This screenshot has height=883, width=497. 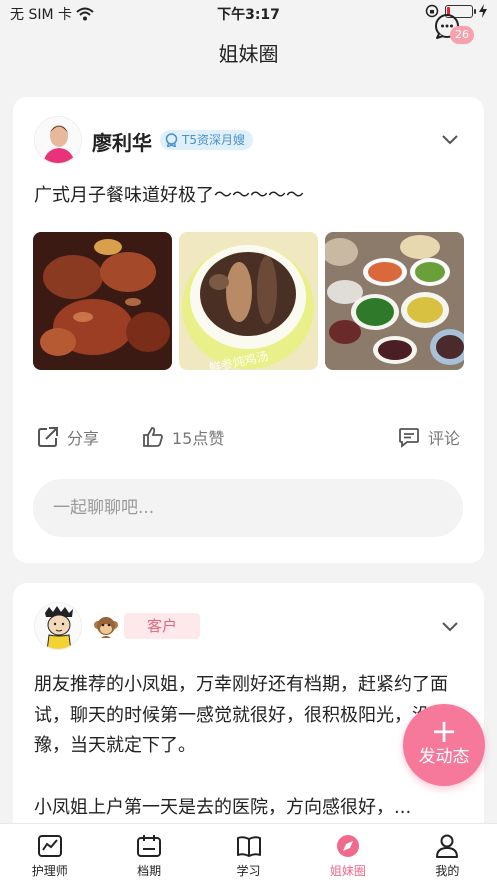 What do you see at coordinates (483, 11) in the screenshot?
I see `charging-icon` at bounding box center [483, 11].